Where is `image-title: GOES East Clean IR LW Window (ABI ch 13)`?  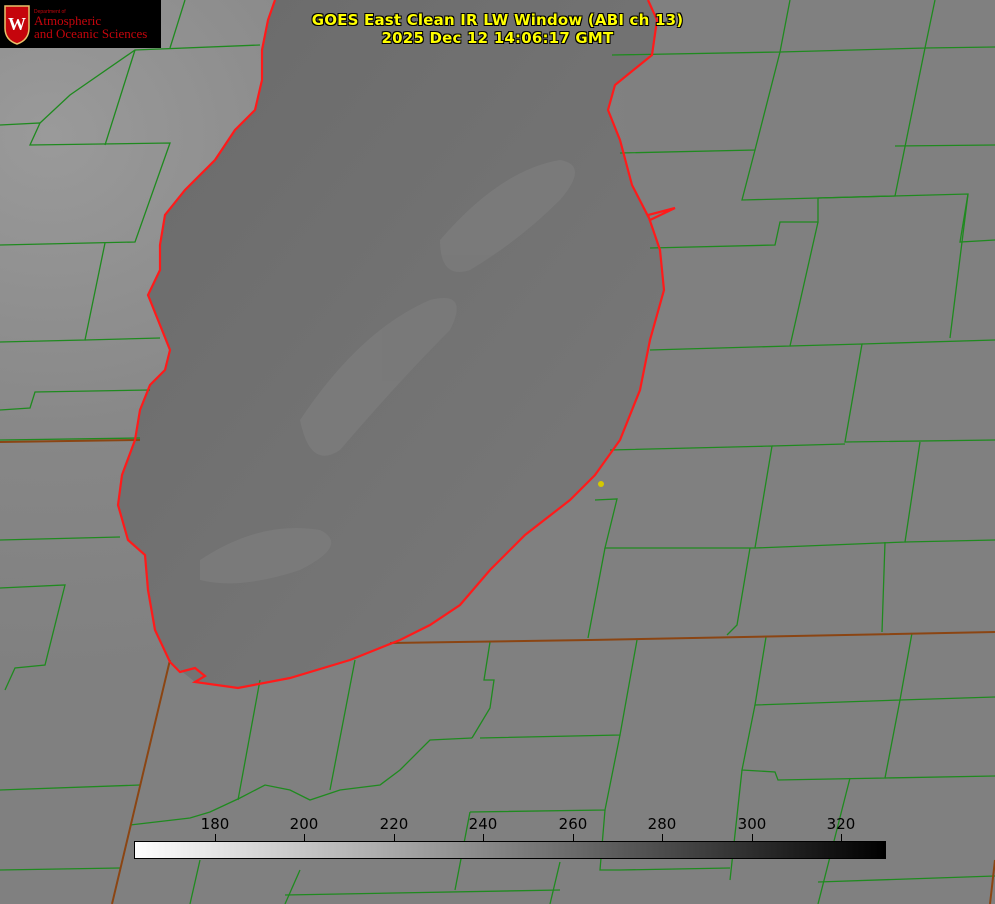
image-title: GOES East Clean IR LW Window (ABI ch 13) is located at coordinates (497, 20).